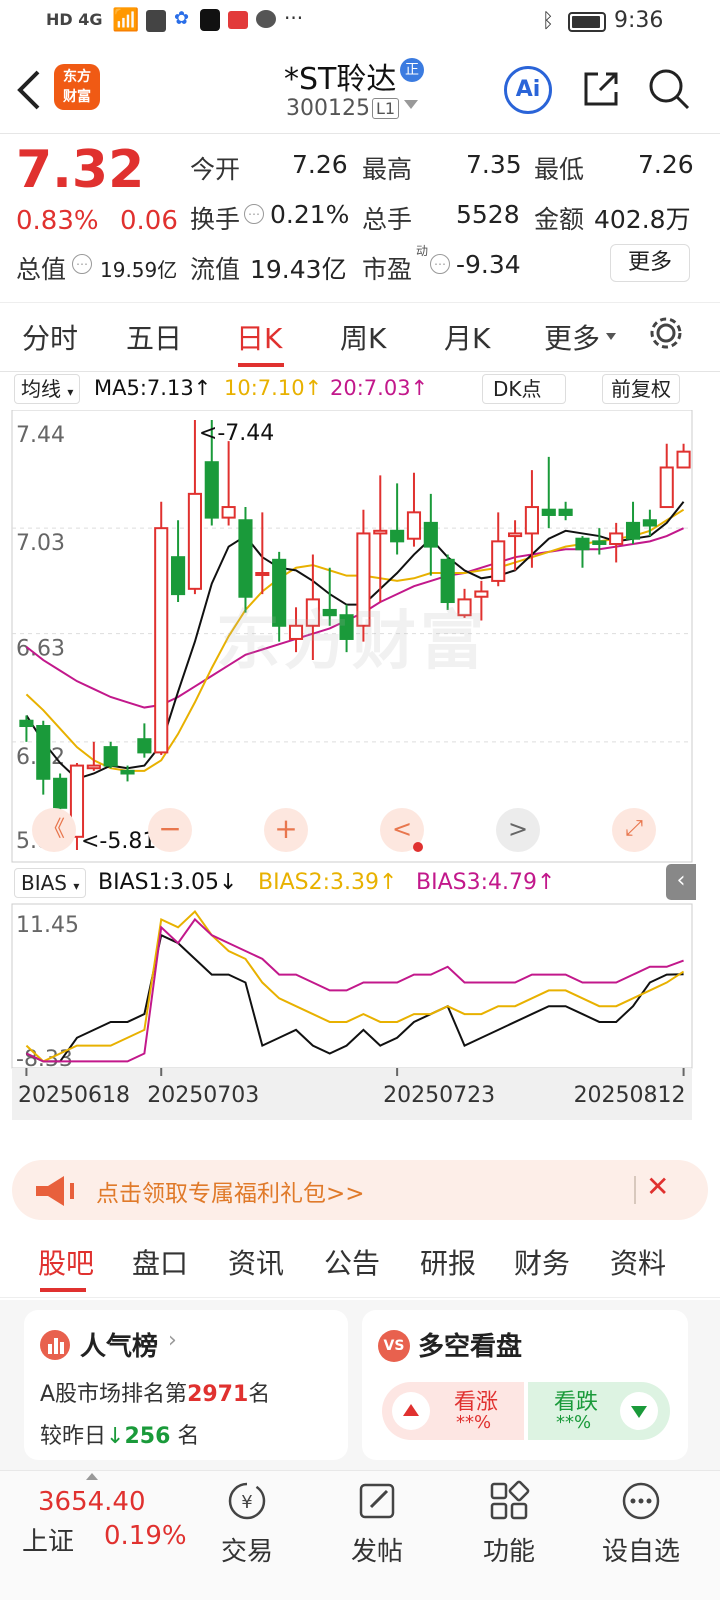 The image size is (720, 1600). What do you see at coordinates (74, 1095) in the screenshot?
I see `x-axis-date-label: 20250618` at bounding box center [74, 1095].